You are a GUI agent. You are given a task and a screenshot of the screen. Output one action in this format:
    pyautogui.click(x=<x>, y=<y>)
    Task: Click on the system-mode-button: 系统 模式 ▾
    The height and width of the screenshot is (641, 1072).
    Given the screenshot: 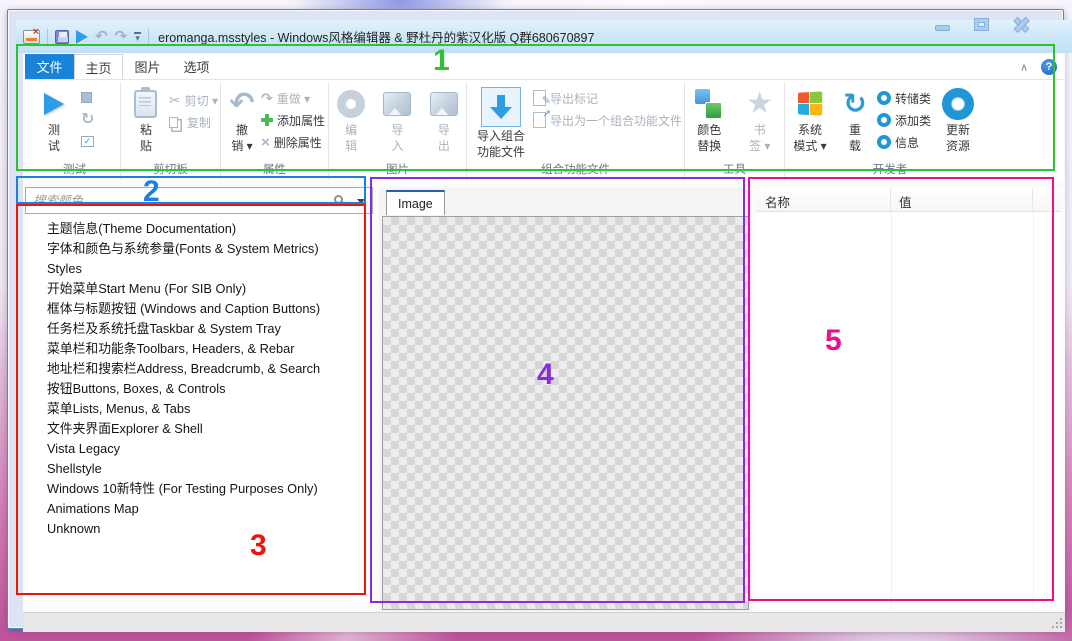 What is the action you would take?
    pyautogui.click(x=810, y=119)
    